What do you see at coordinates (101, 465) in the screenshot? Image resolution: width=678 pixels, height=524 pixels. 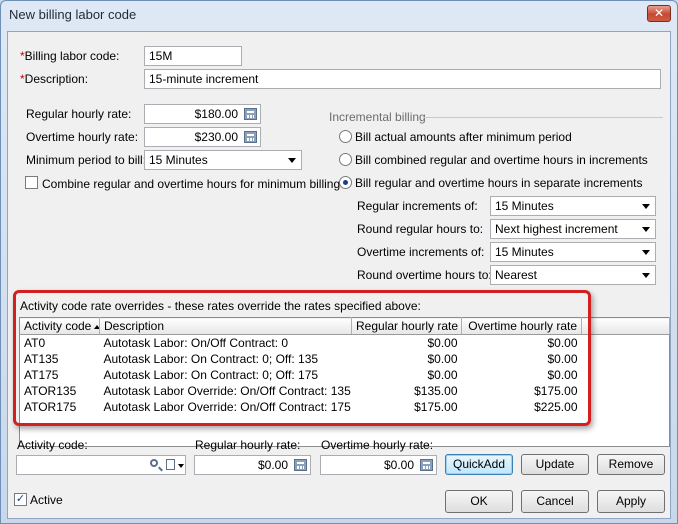 I see `activity-code-input` at bounding box center [101, 465].